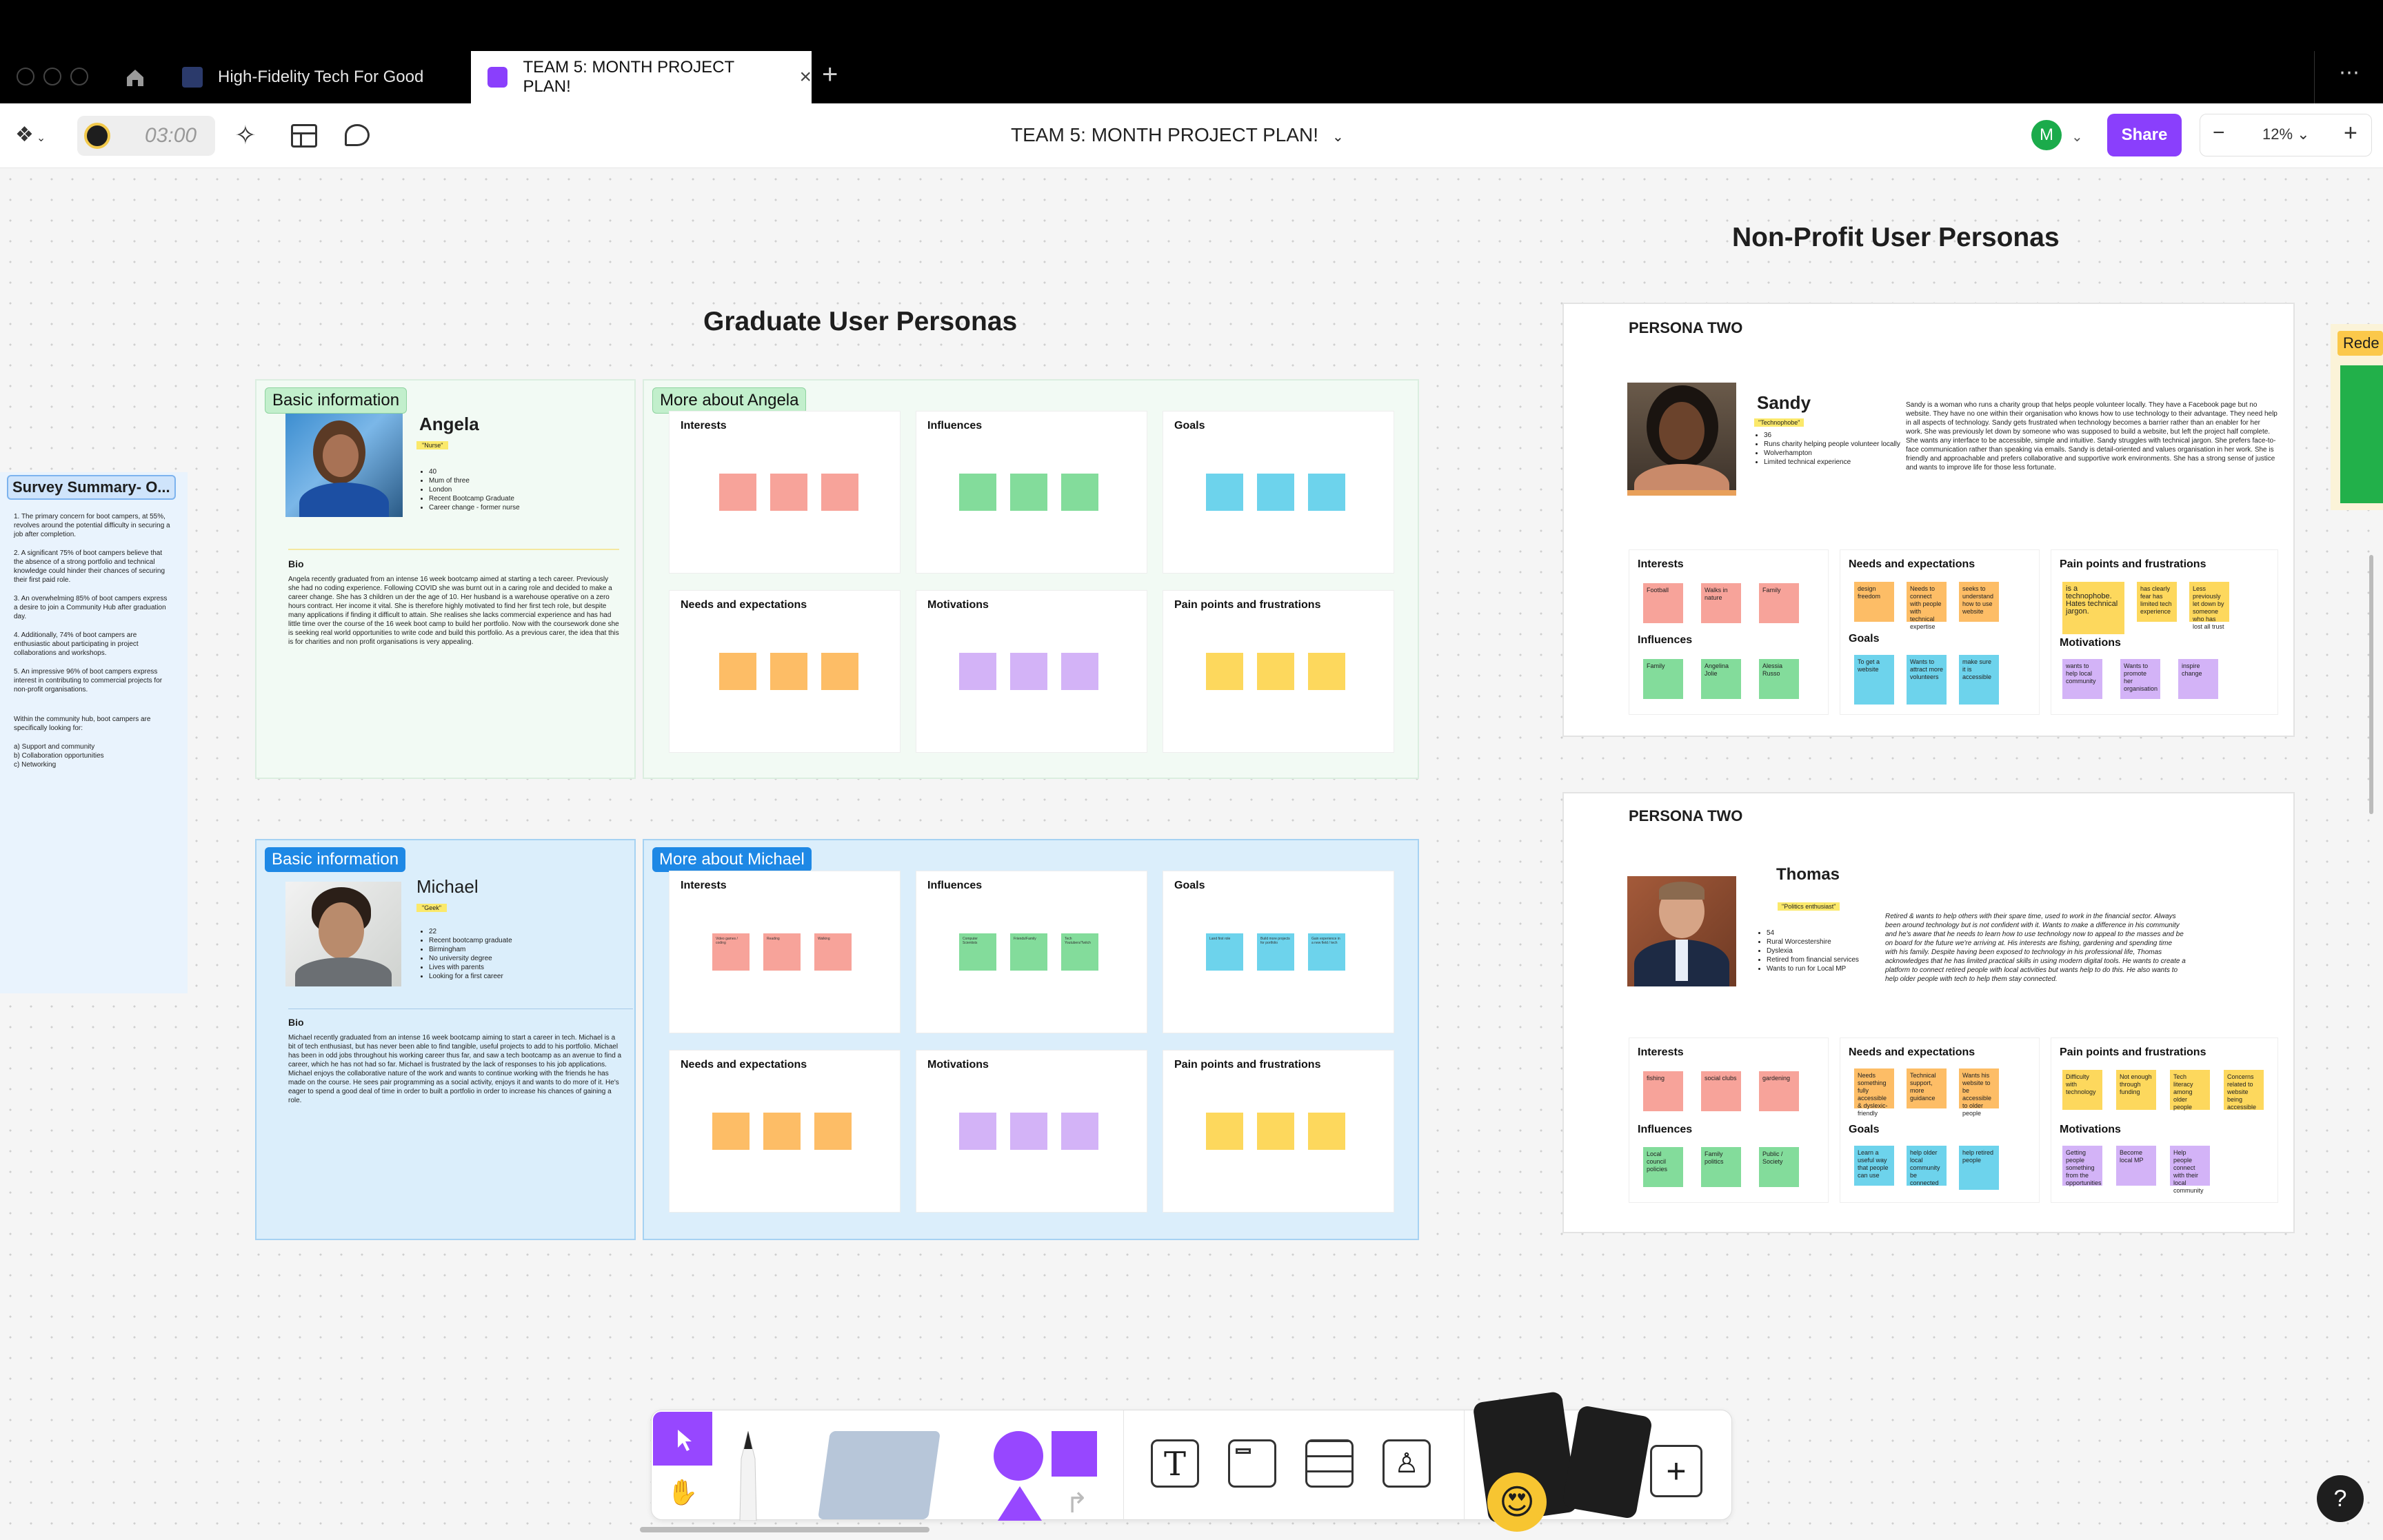 Image resolution: width=2383 pixels, height=1540 pixels. I want to click on sticky-note: Learn a useful way that people can use, so click(1874, 1166).